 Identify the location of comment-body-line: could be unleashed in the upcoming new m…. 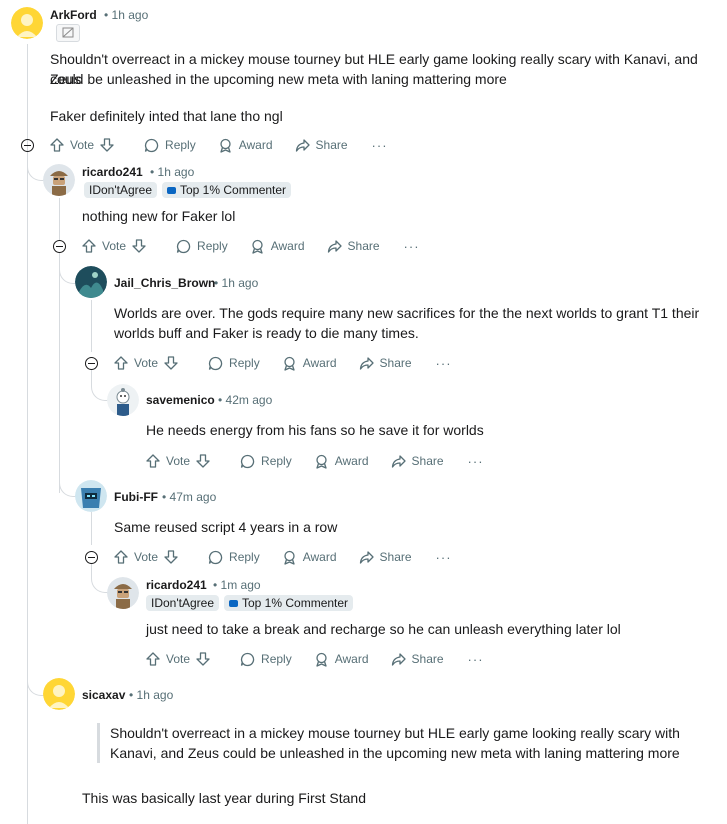
(278, 79).